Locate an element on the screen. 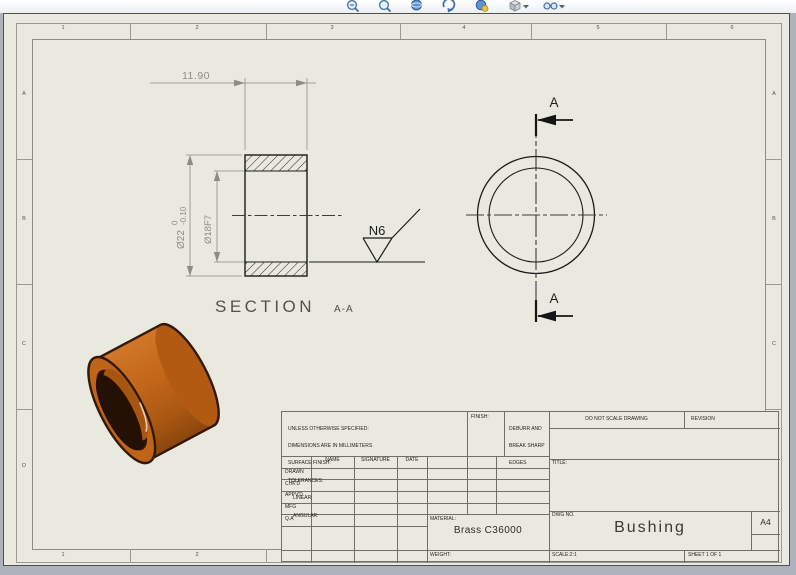  zone-label: 6 is located at coordinates (732, 28).